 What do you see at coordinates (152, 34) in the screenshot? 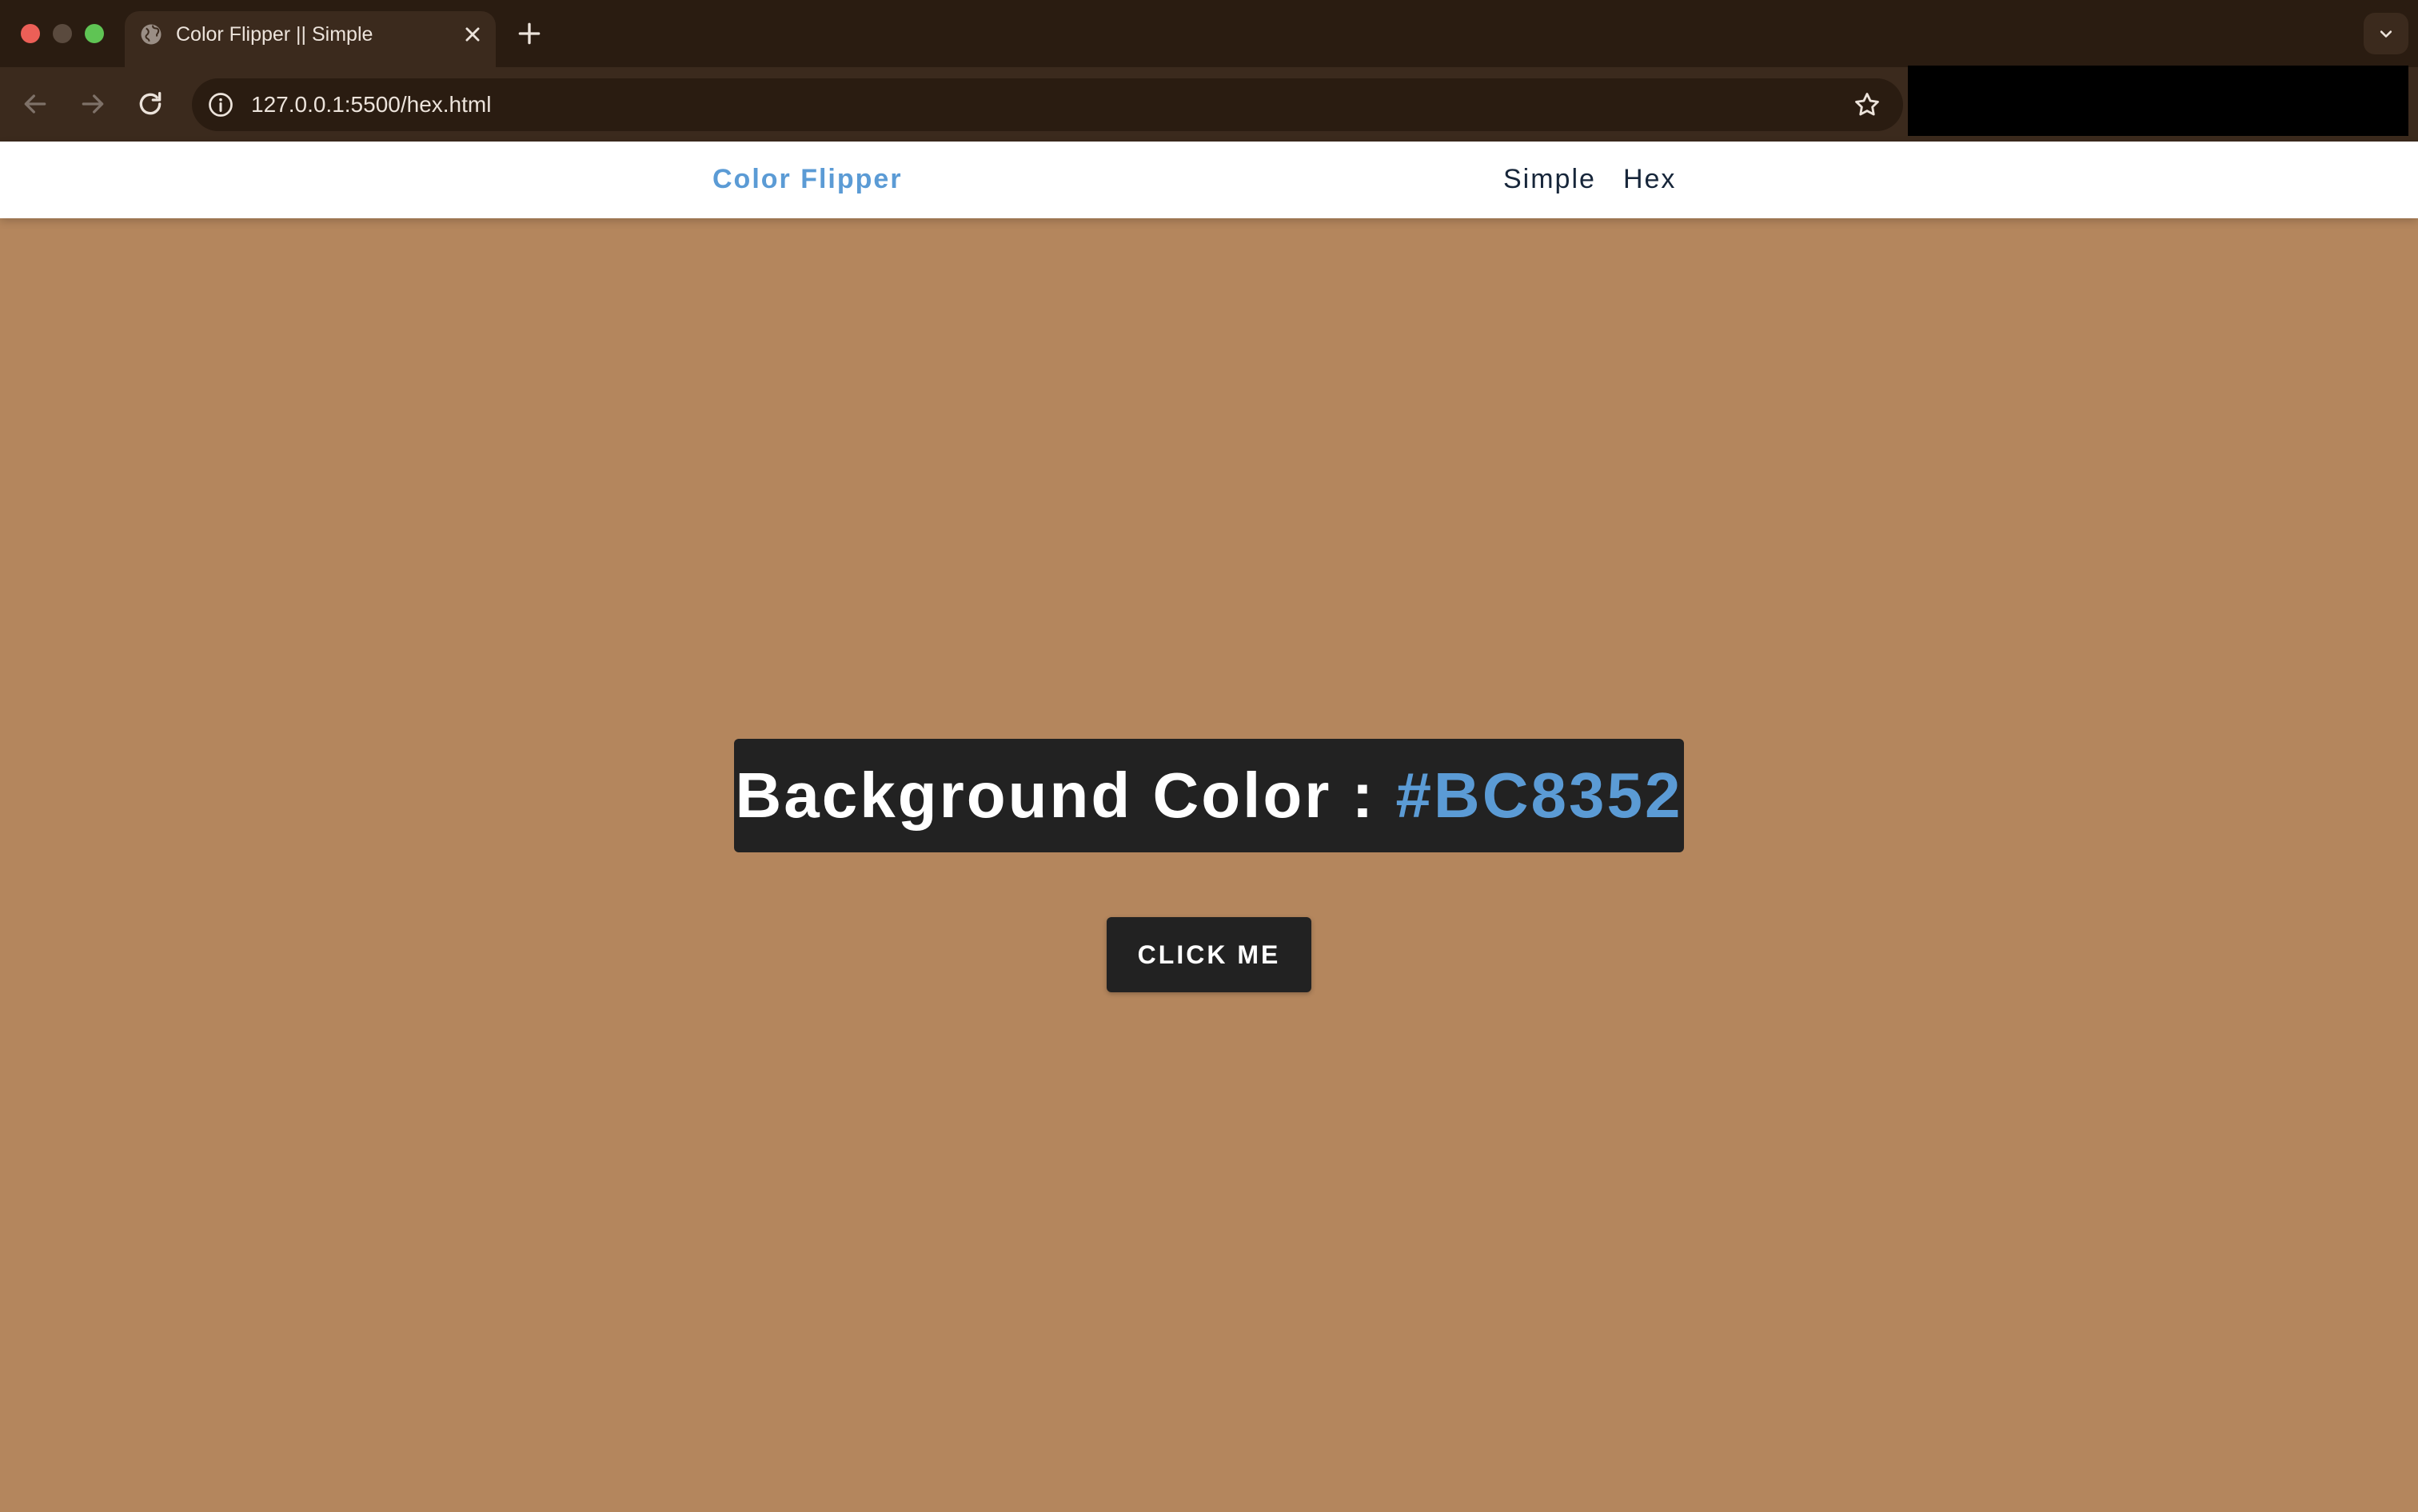
I see `globe-icon` at bounding box center [152, 34].